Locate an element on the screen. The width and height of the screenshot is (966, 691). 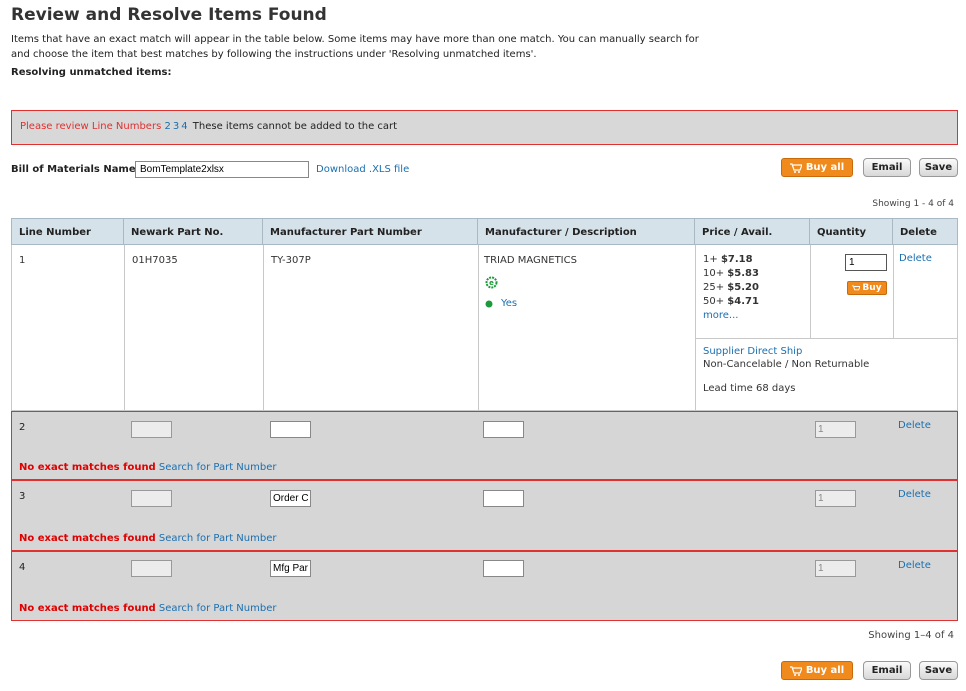
col-header-delete: Delete is located at coordinates (925, 231).